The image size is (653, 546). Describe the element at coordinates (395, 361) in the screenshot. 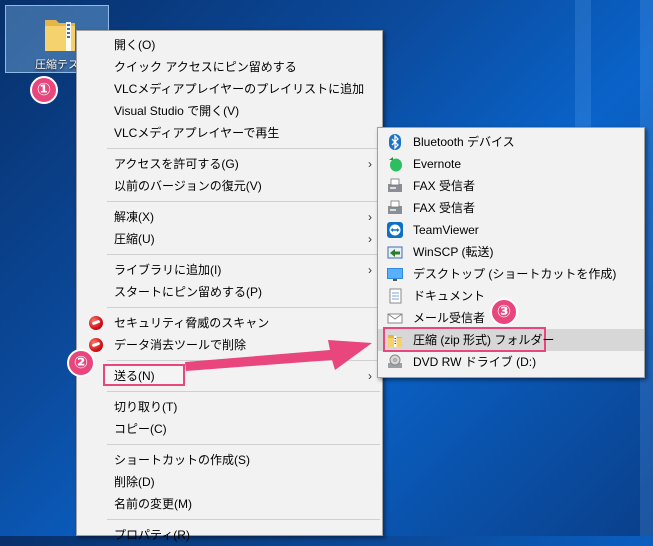

I see `dvd-drive-icon` at that location.